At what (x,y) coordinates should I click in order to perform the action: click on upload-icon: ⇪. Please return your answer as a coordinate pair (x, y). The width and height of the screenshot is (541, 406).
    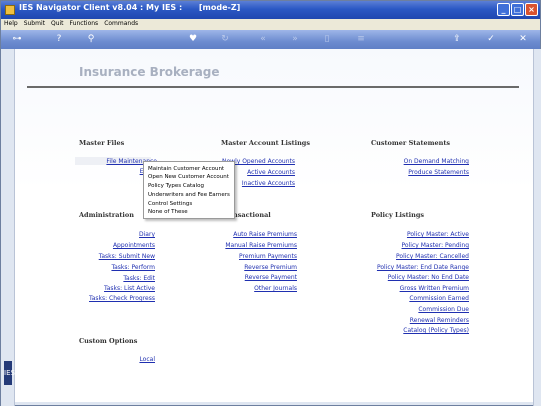
    Looking at the image, I should click on (457, 39).